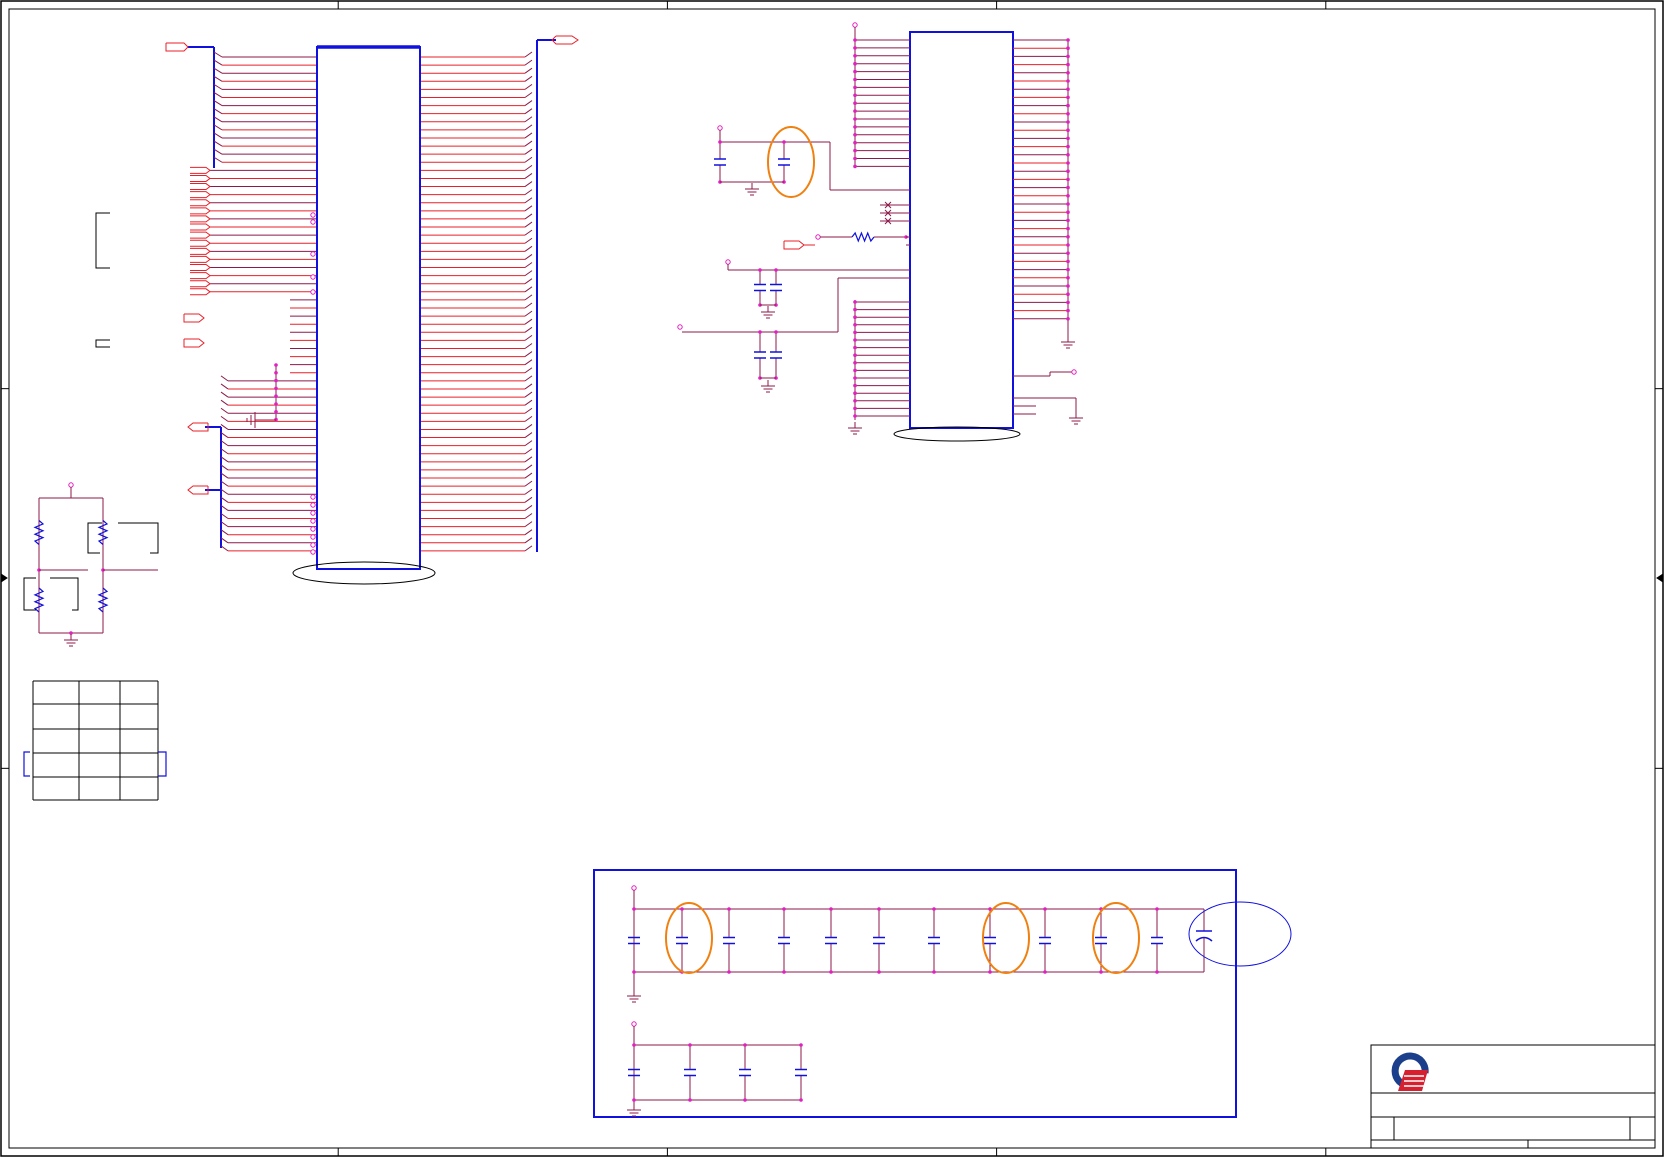  What do you see at coordinates (880, 232) in the screenshot?
I see `secondary-chip-block` at bounding box center [880, 232].